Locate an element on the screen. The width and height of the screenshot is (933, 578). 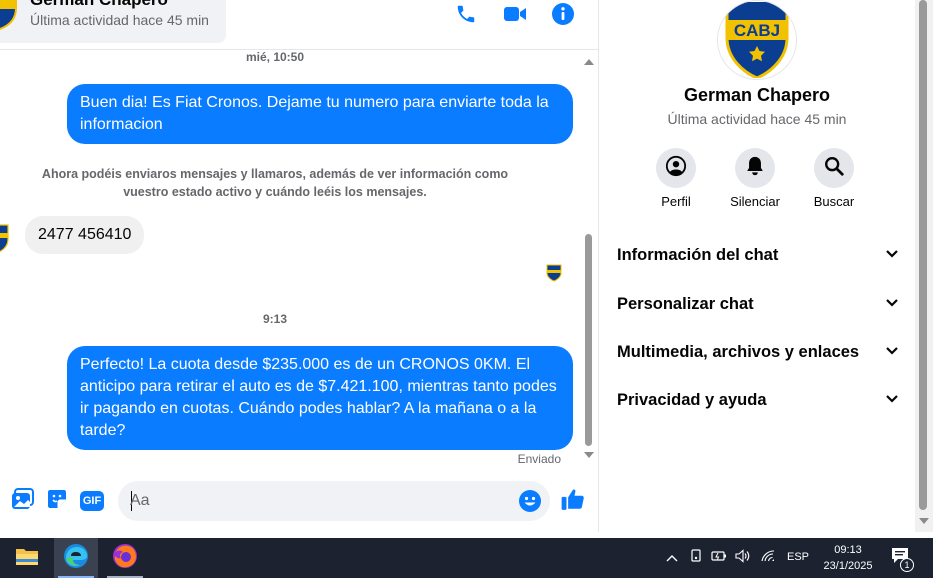
profile-action-button: Perfil is located at coordinates (676, 178).